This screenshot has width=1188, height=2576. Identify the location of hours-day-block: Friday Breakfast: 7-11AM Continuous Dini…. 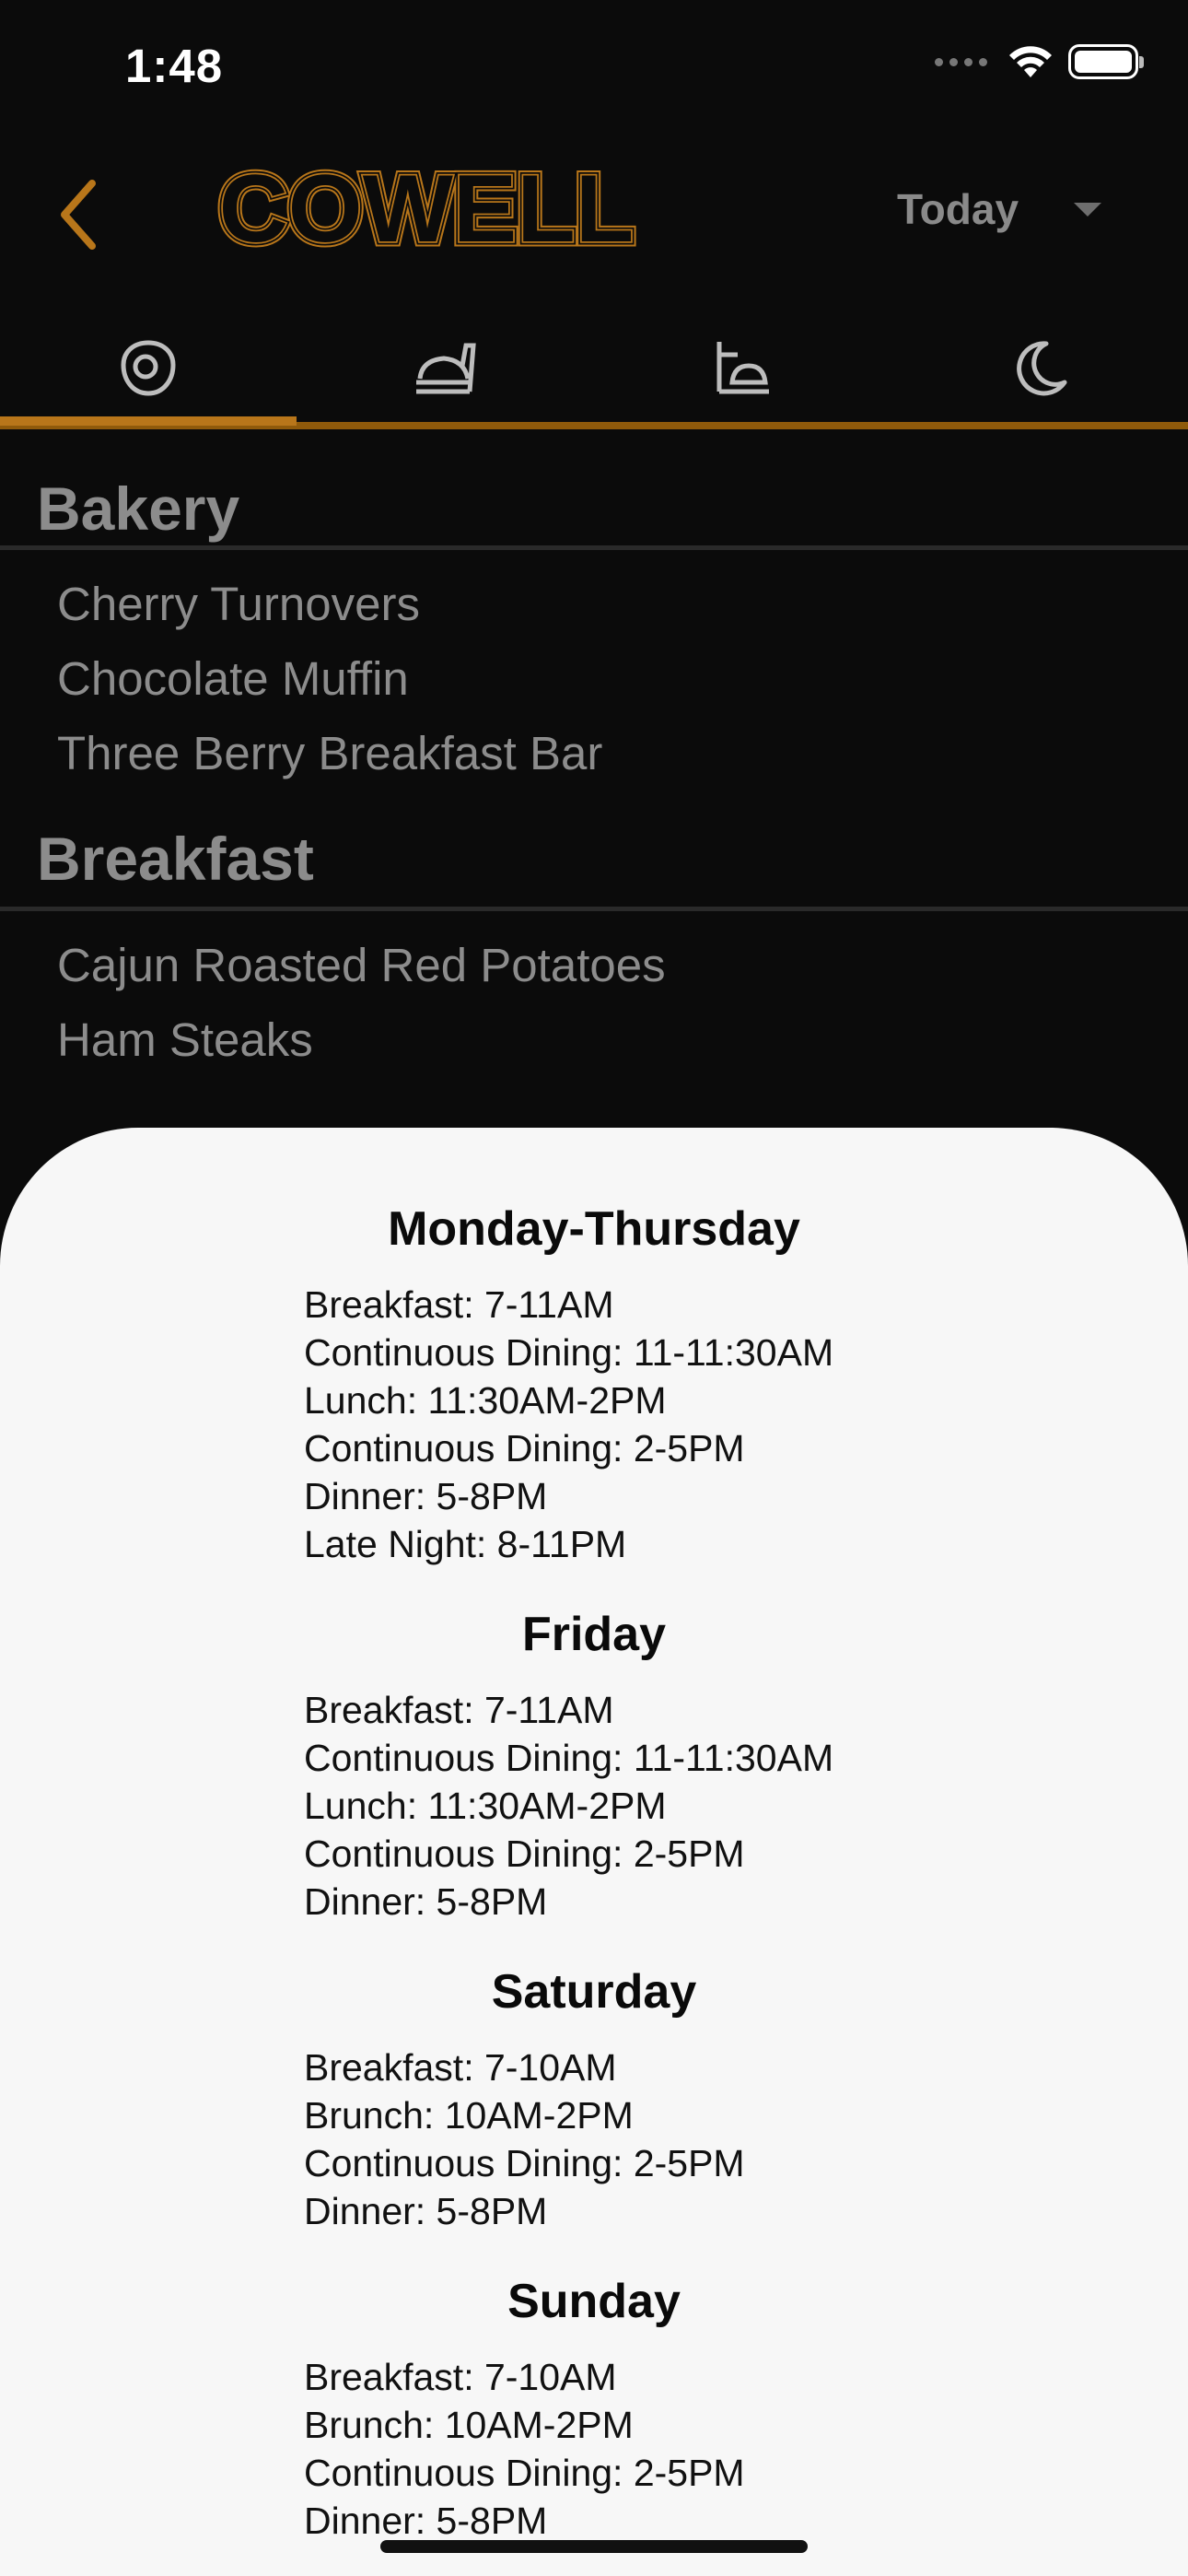
(594, 1747).